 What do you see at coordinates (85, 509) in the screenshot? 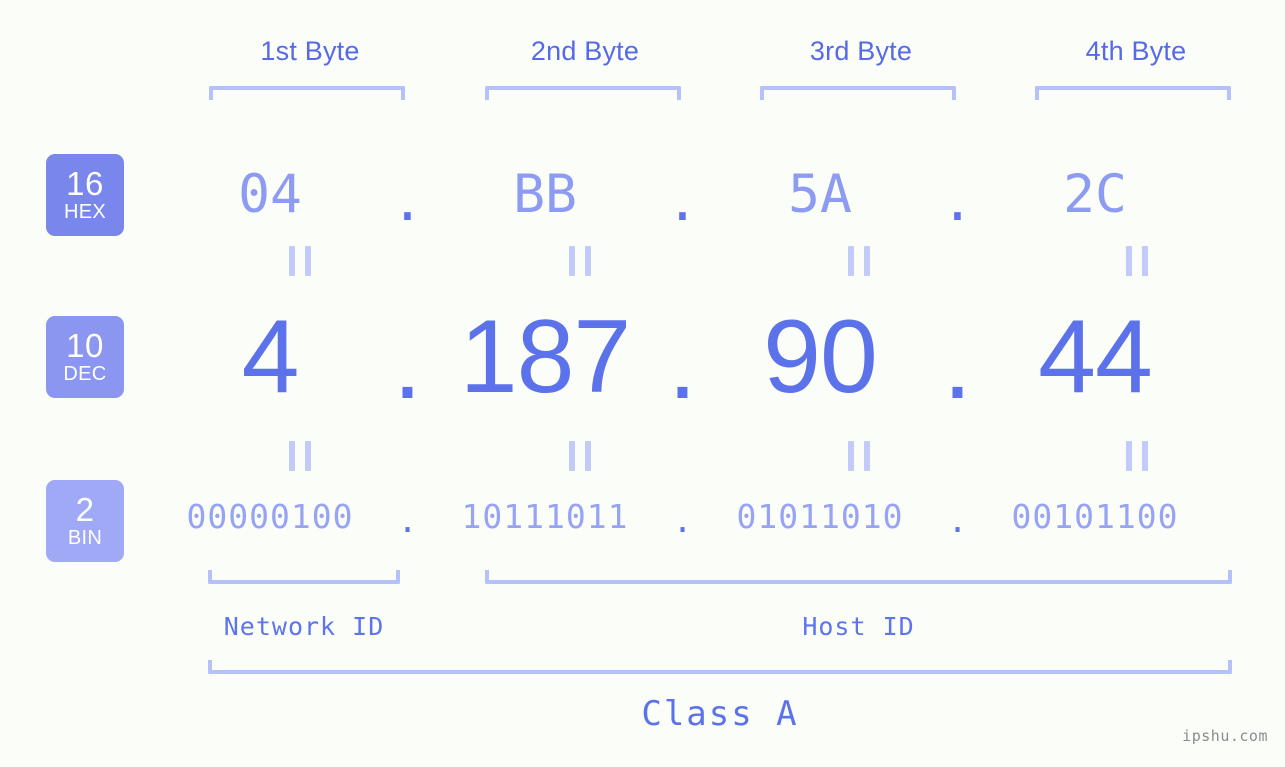
I see `radix-badge-bin-number: 2` at bounding box center [85, 509].